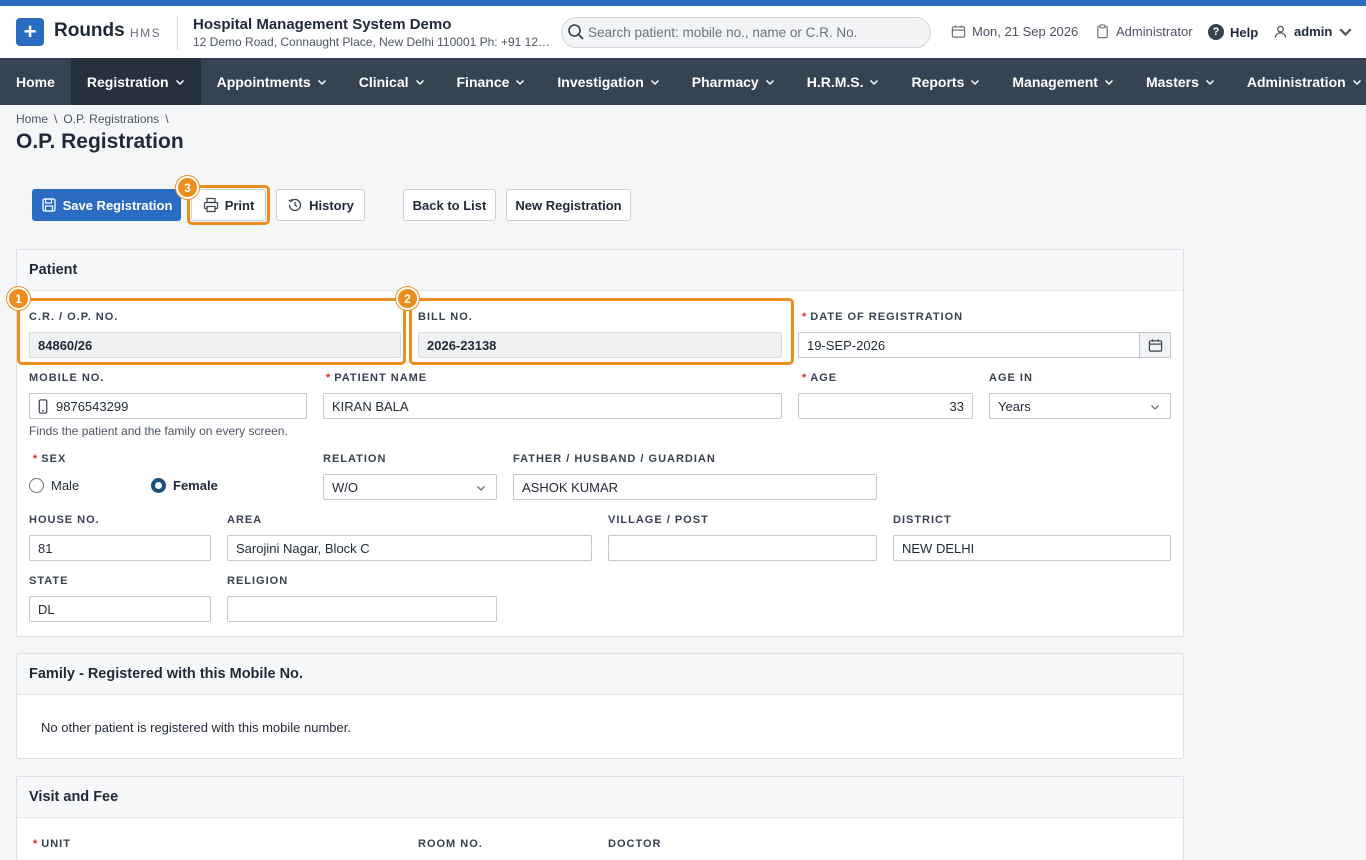  What do you see at coordinates (695, 487) in the screenshot?
I see `guardian-field: ASHOK KUMAR` at bounding box center [695, 487].